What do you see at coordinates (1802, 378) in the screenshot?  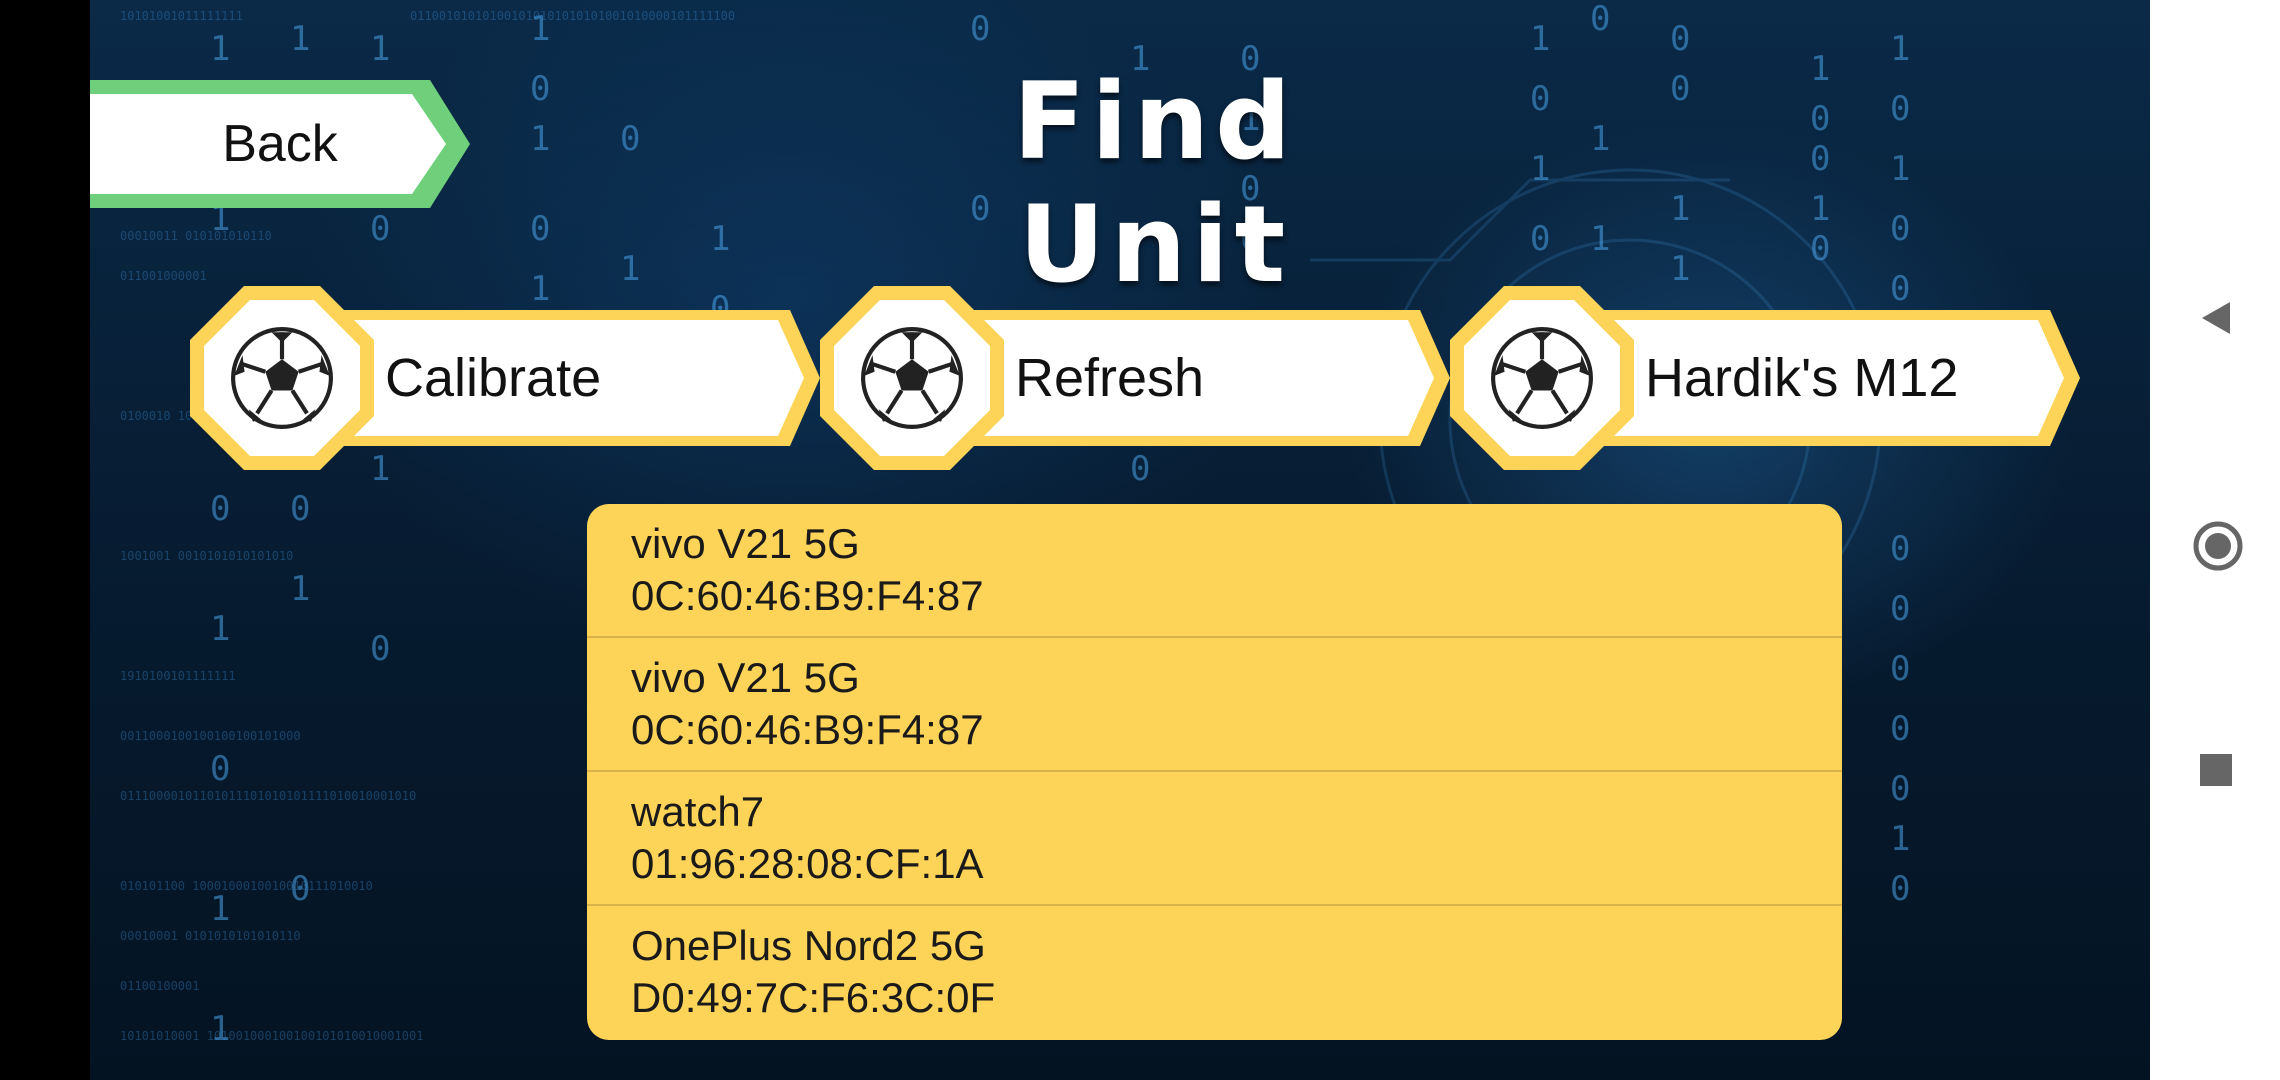 I see `paired-device-label: Hardik's M12` at bounding box center [1802, 378].